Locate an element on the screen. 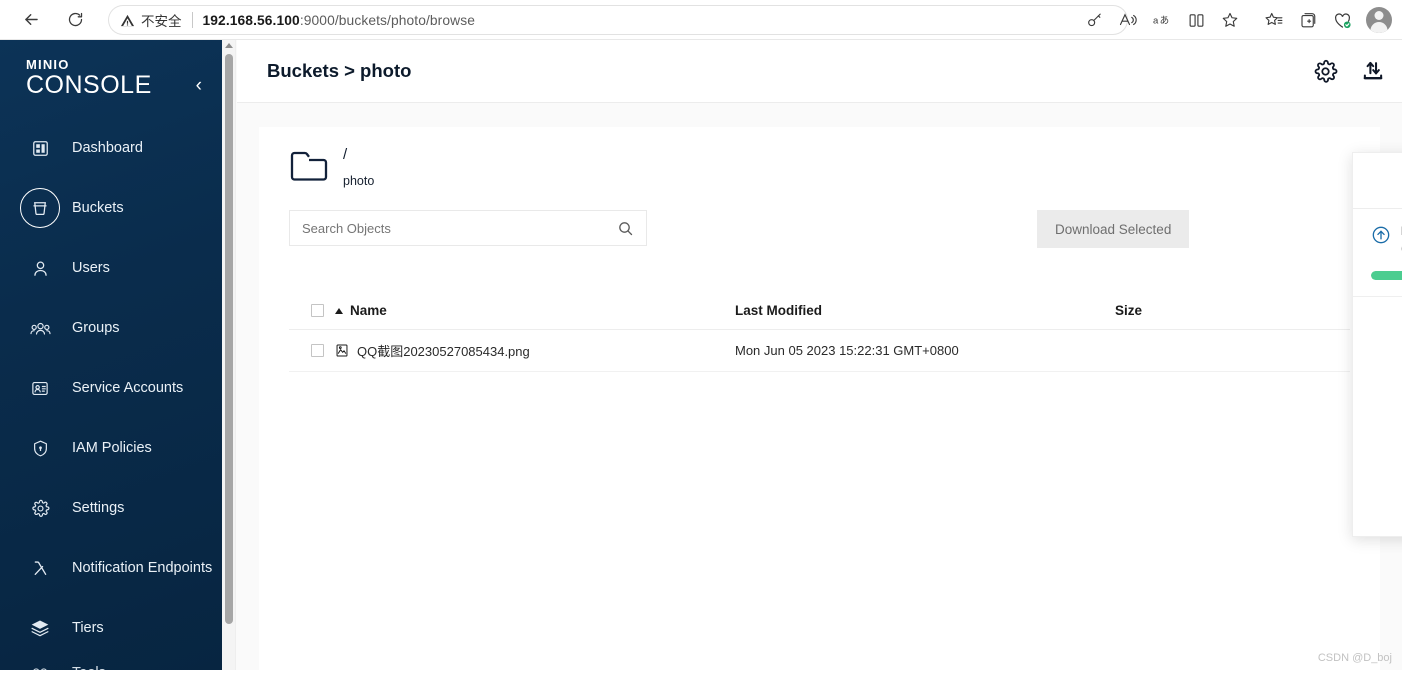  split-screen-icon is located at coordinates (1196, 20).